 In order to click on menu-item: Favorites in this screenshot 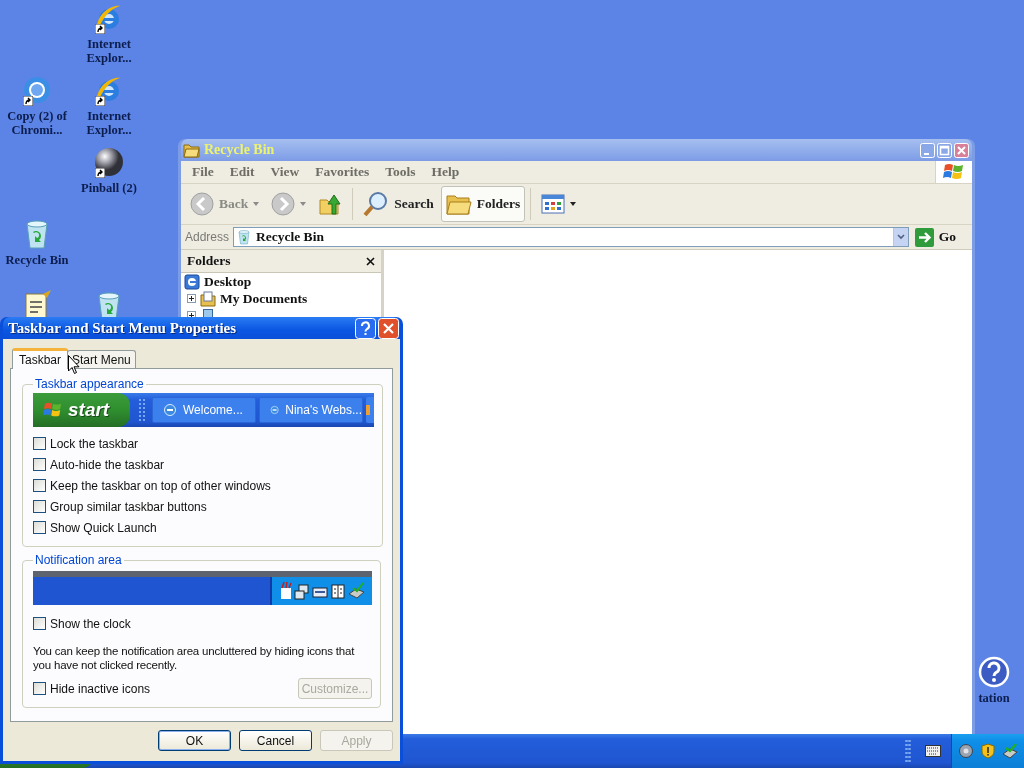, I will do `click(342, 172)`.